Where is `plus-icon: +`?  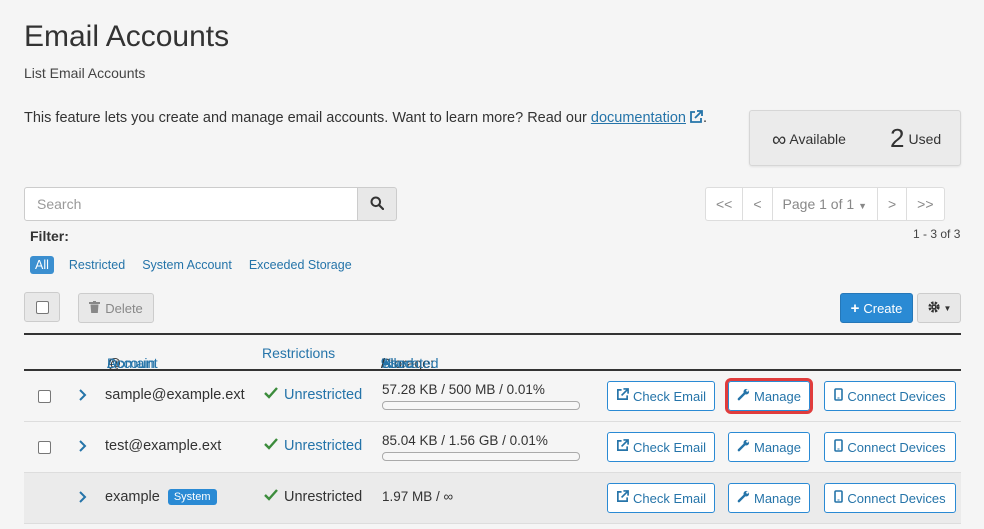
plus-icon: + is located at coordinates (855, 308).